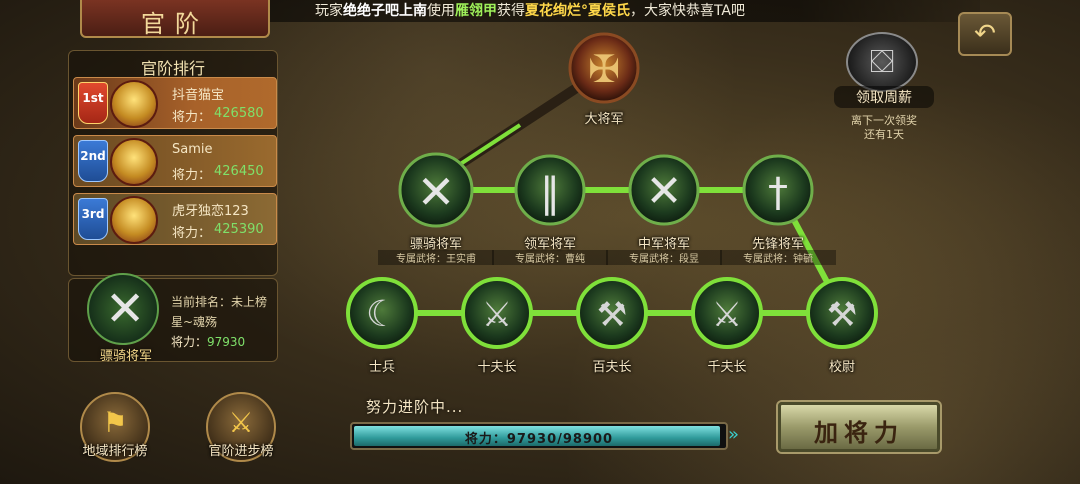 Image resolution: width=1080 pixels, height=484 pixels. Describe the element at coordinates (93, 161) in the screenshot. I see `rank-badge-icon: 2nd` at that location.